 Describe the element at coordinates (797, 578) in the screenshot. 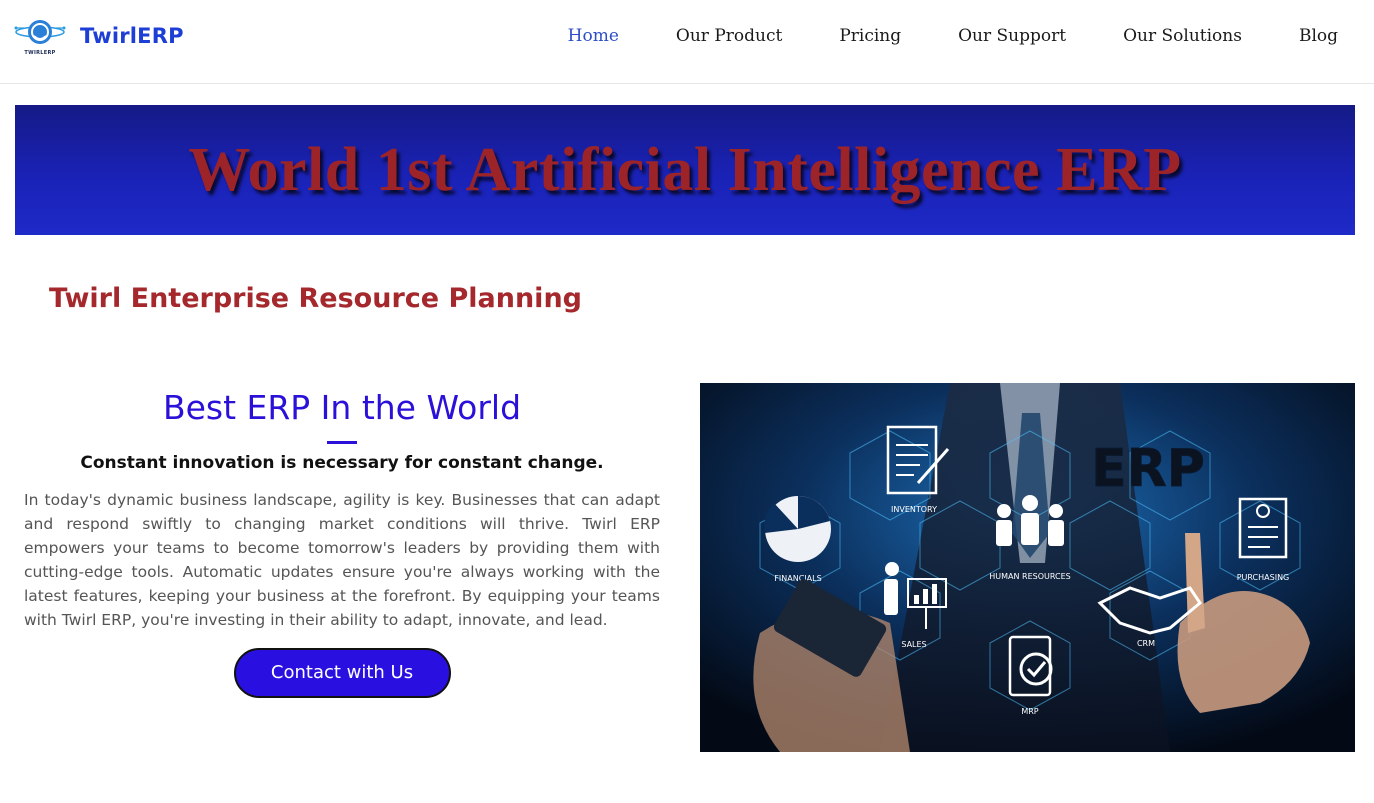

I see `module-label-financials: FINANCIALS` at that location.